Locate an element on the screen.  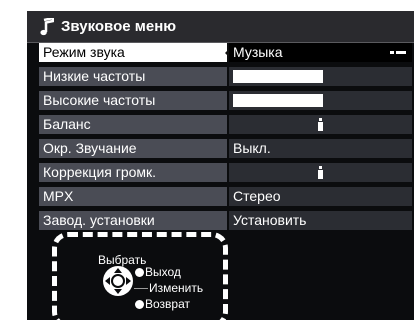
bass-label: Низкие частоты is located at coordinates (133, 76).